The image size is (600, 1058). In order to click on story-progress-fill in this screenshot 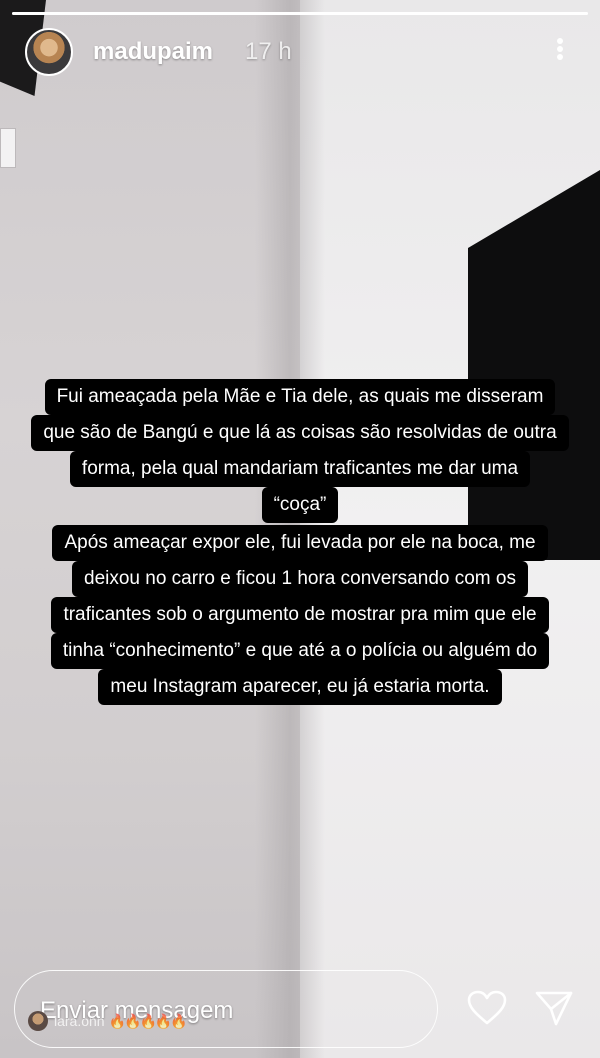, I will do `click(300, 13)`.